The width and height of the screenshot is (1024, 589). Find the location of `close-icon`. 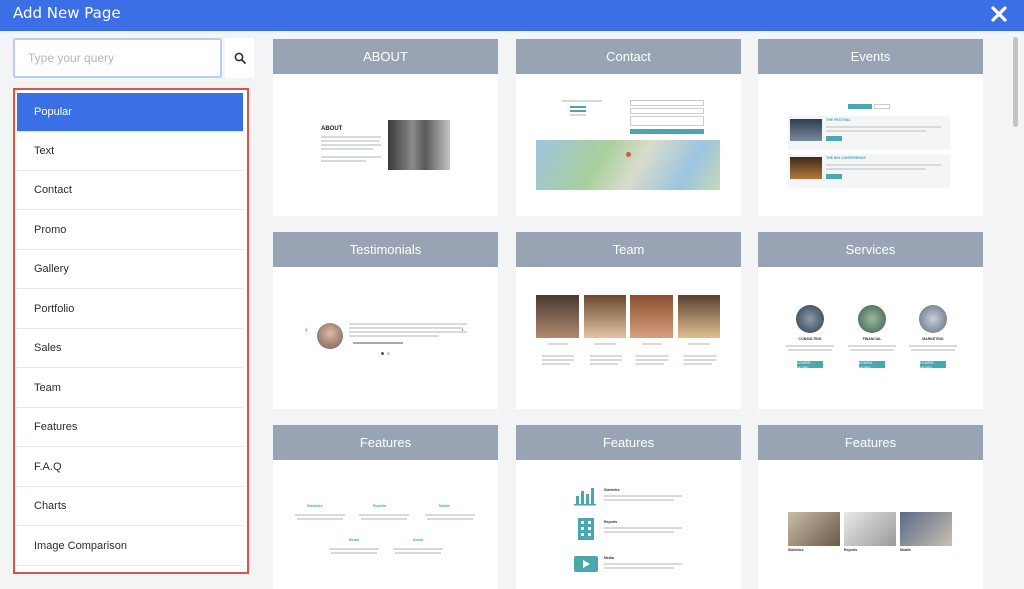

close-icon is located at coordinates (999, 14).